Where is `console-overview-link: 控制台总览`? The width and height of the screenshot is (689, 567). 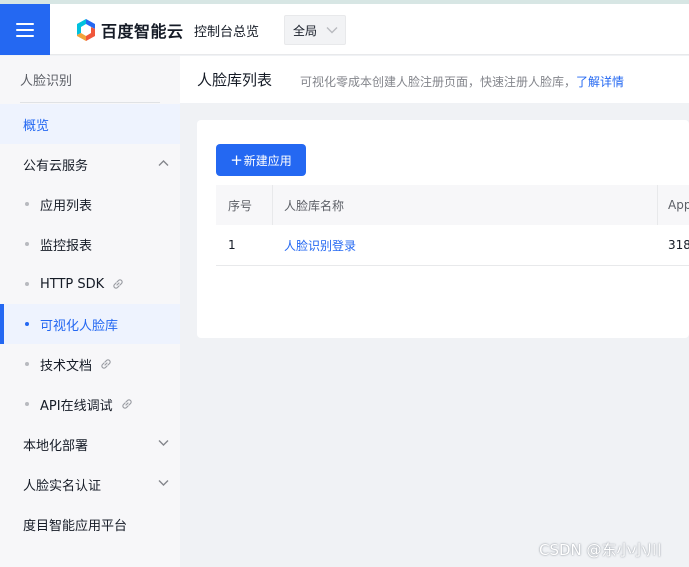 console-overview-link: 控制台总览 is located at coordinates (226, 30).